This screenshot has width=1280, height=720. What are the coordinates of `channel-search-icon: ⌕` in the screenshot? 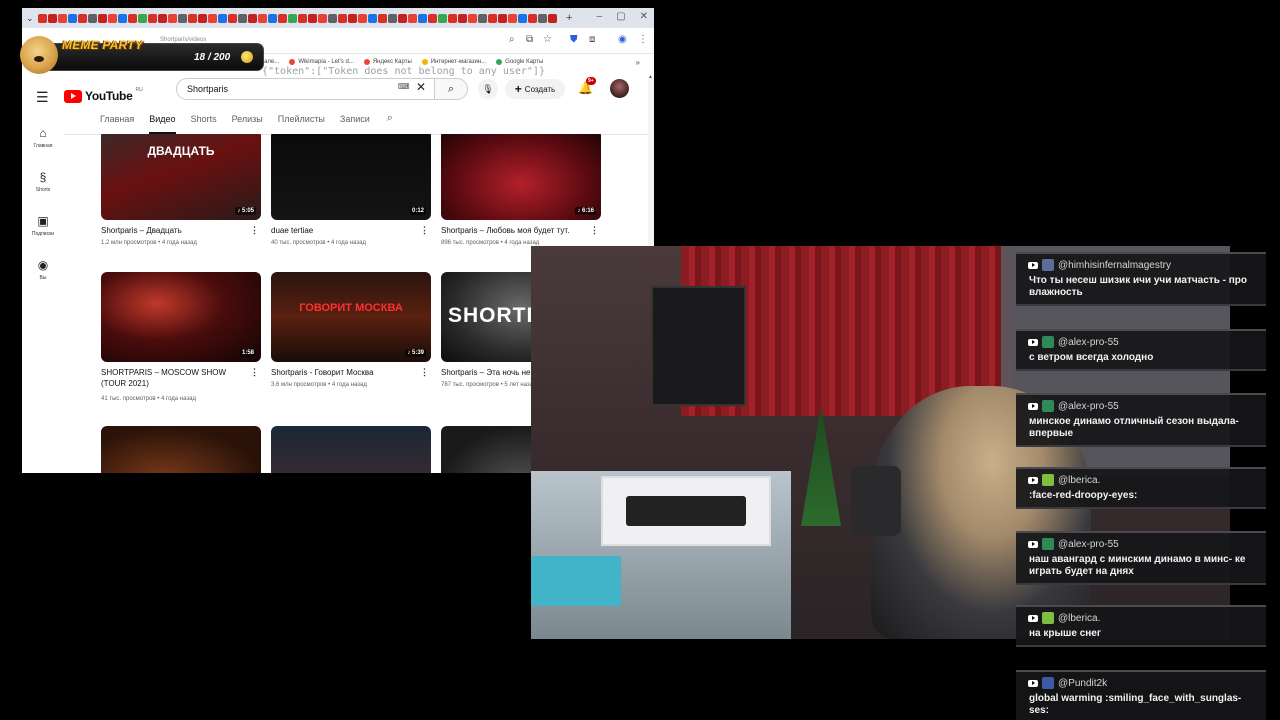 It's located at (390, 123).